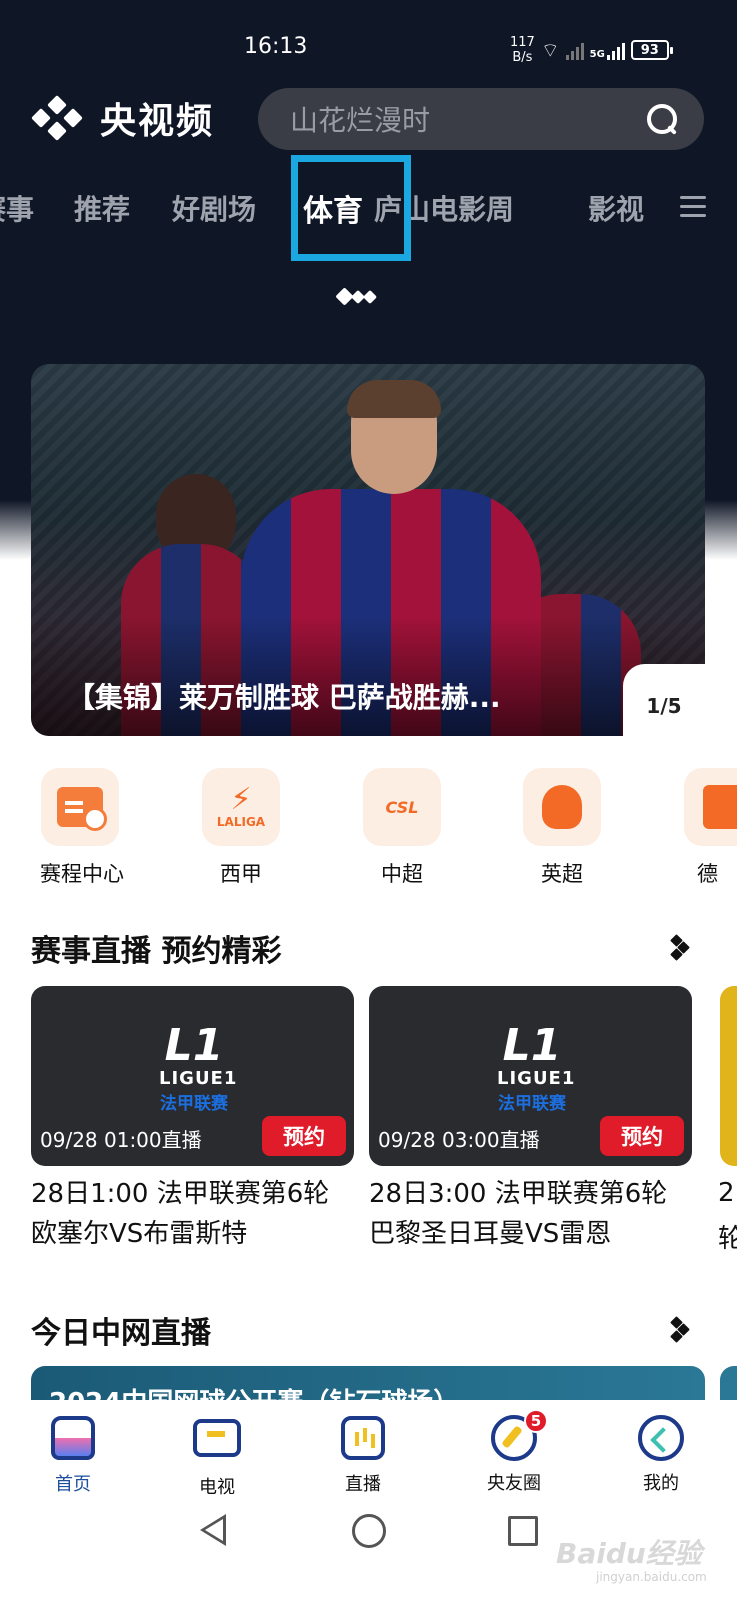 Image resolution: width=737 pixels, height=1600 pixels. What do you see at coordinates (661, 1438) in the screenshot?
I see `profile-icon` at bounding box center [661, 1438].